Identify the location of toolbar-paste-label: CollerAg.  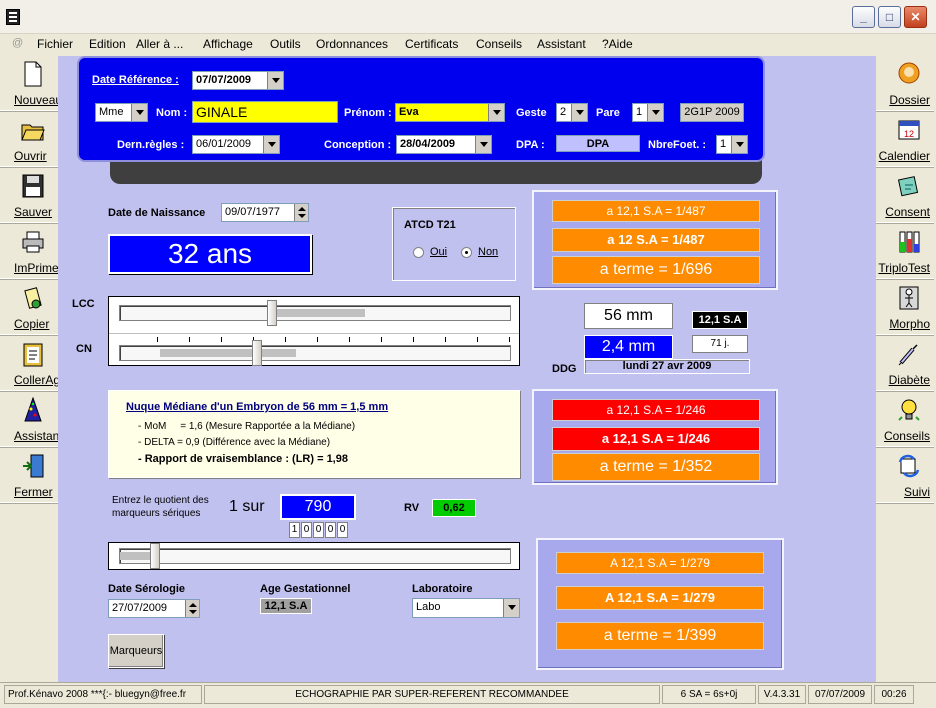
(37, 380).